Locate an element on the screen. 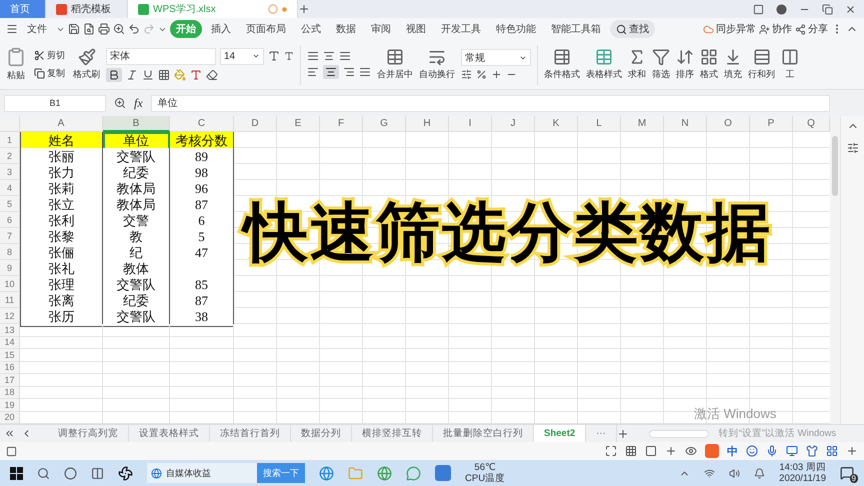 The image size is (864, 486). export-icon is located at coordinates (89, 29).